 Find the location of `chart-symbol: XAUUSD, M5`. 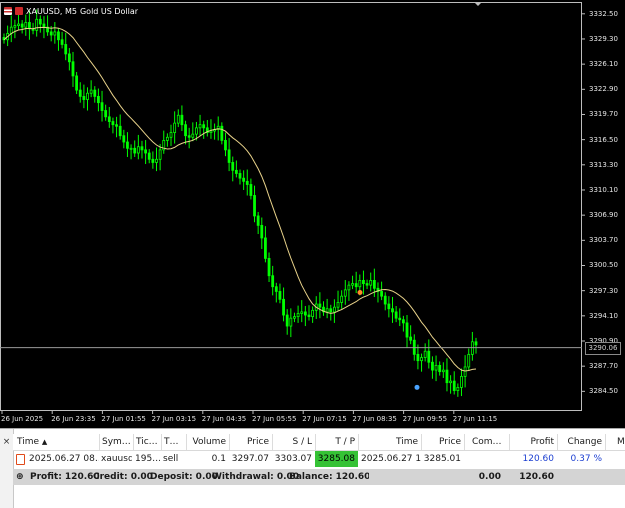

chart-symbol: XAUUSD, M5 is located at coordinates (51, 11).